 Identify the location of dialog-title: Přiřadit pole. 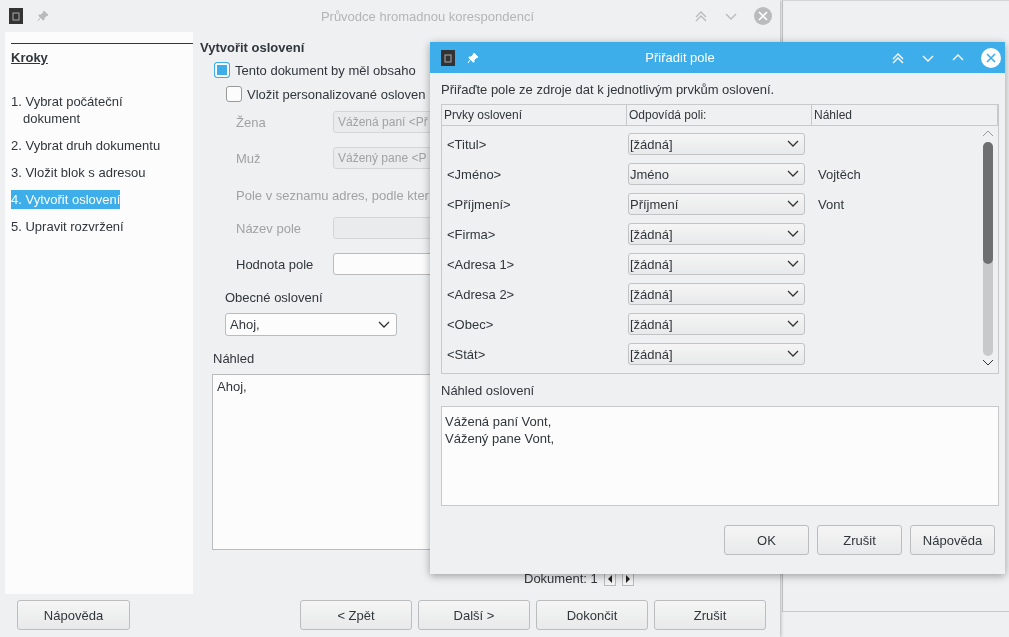
(680, 57).